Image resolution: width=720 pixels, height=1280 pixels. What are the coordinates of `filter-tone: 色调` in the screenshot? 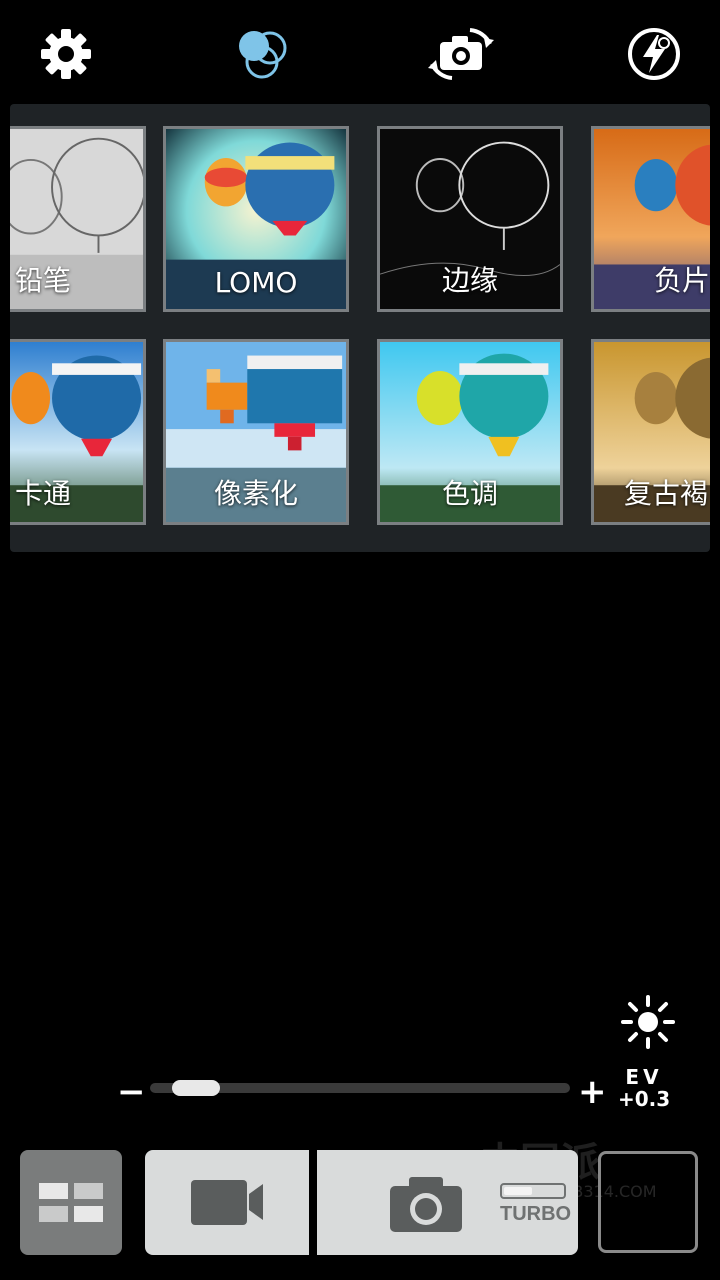 It's located at (470, 432).